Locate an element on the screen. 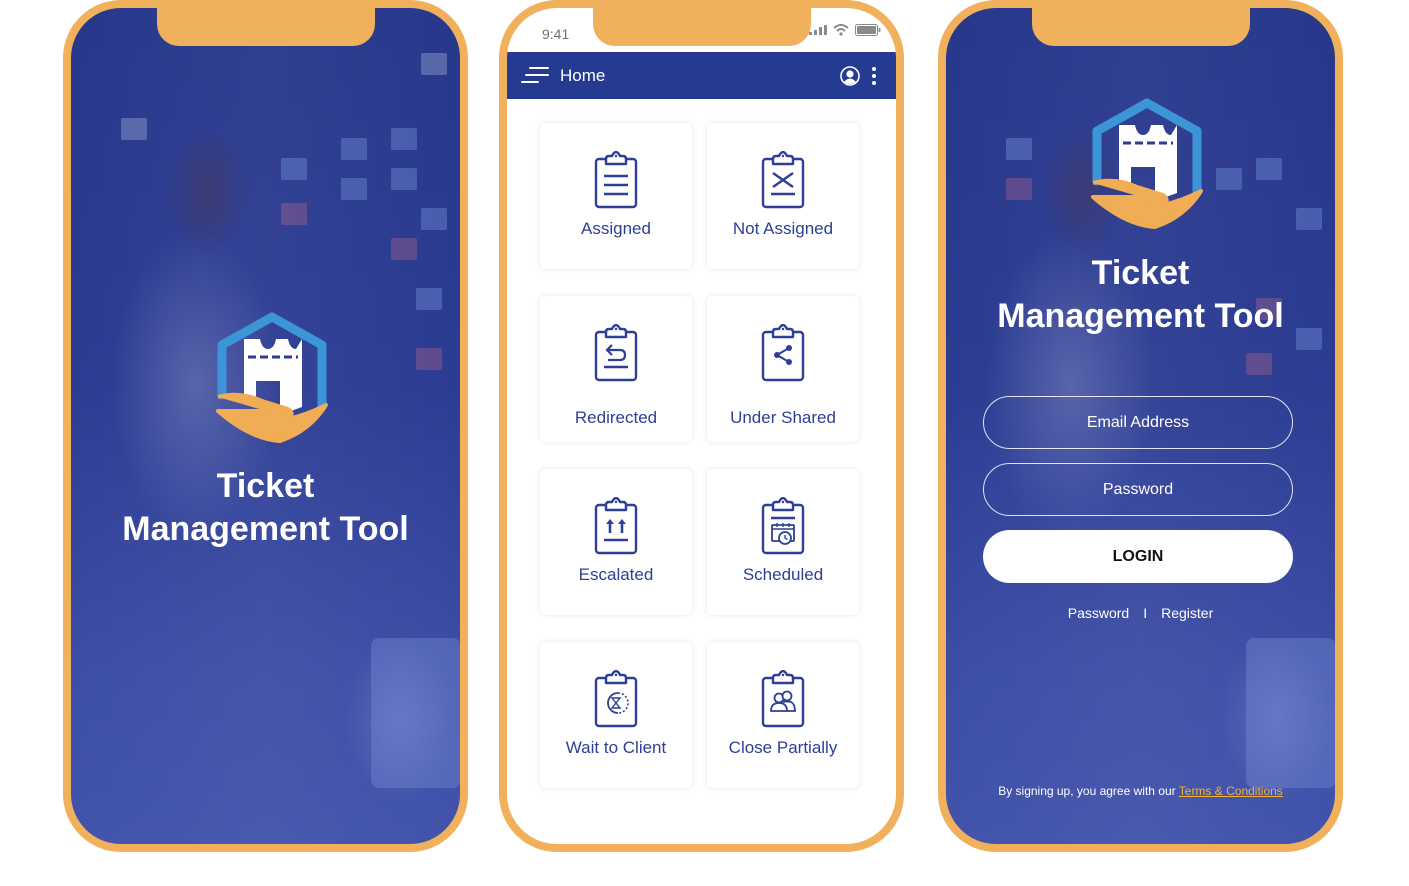  app-bar: Home is located at coordinates (701, 75).